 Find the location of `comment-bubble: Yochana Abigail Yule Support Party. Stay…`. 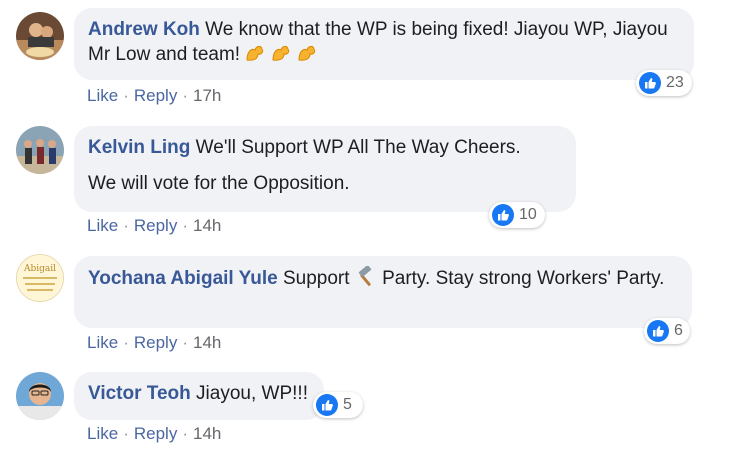

comment-bubble: Yochana Abigail Yule Support Party. Stay… is located at coordinates (383, 292).